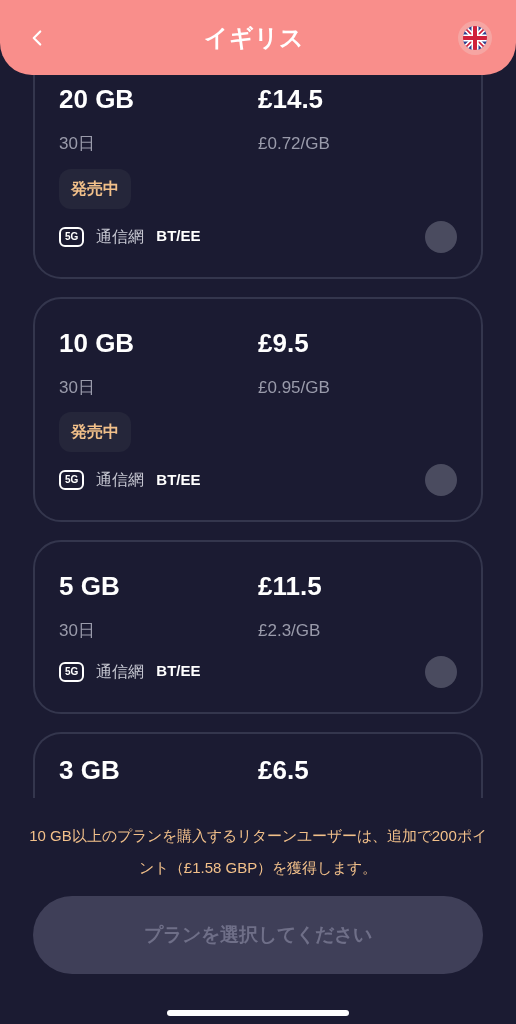  I want to click on price-per-gb: £2.3/GB, so click(290, 631).